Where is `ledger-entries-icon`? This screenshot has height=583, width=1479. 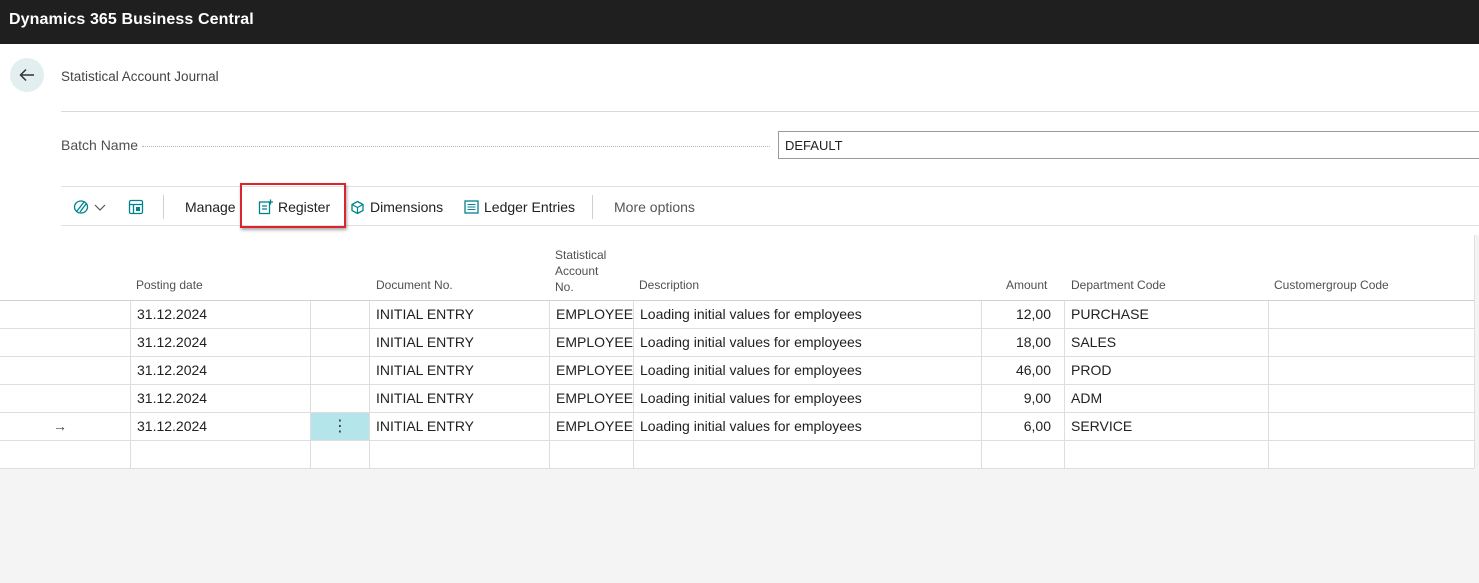 ledger-entries-icon is located at coordinates (471, 207).